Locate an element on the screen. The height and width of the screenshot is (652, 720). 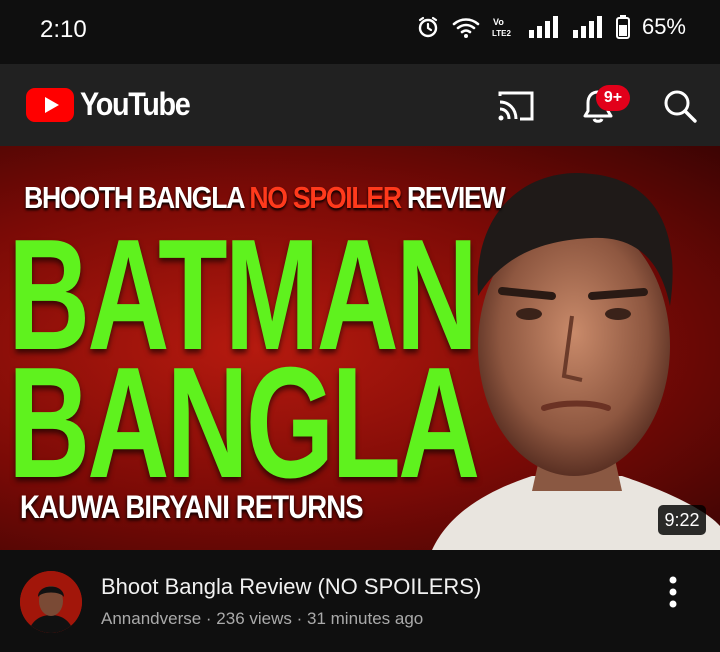
svg-text: Vo is located at coordinates (498, 22).